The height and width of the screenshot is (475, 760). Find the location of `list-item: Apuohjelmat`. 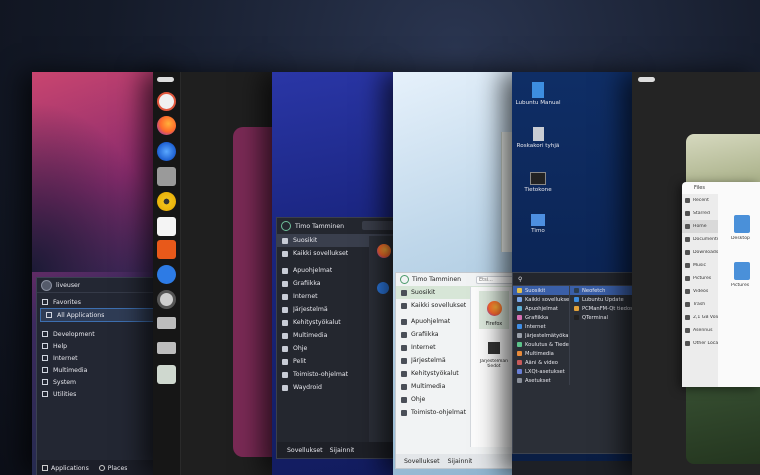

list-item: Apuohjelmat is located at coordinates (541, 308).